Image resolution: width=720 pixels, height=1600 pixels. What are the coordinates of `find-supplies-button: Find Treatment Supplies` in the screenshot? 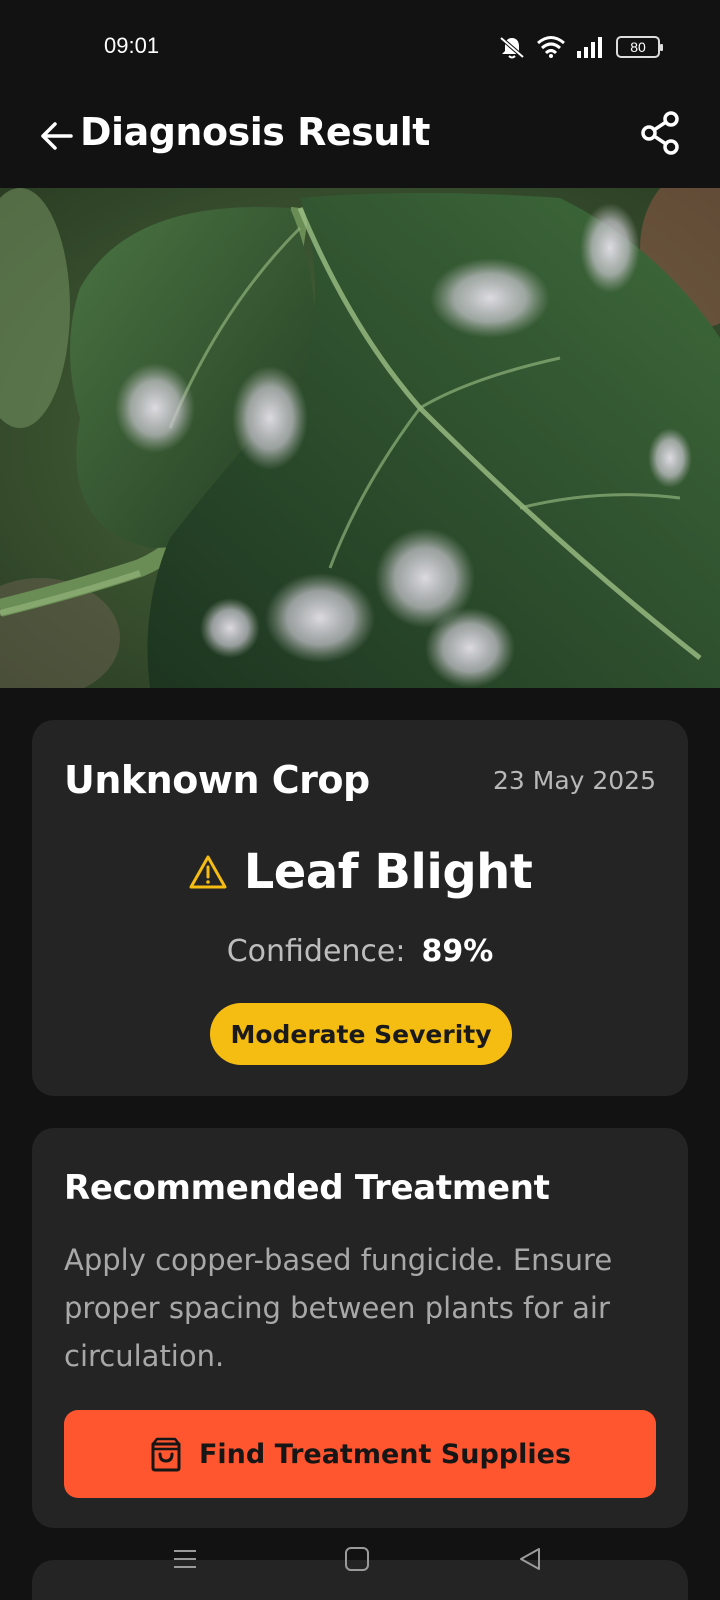 It's located at (360, 1454).